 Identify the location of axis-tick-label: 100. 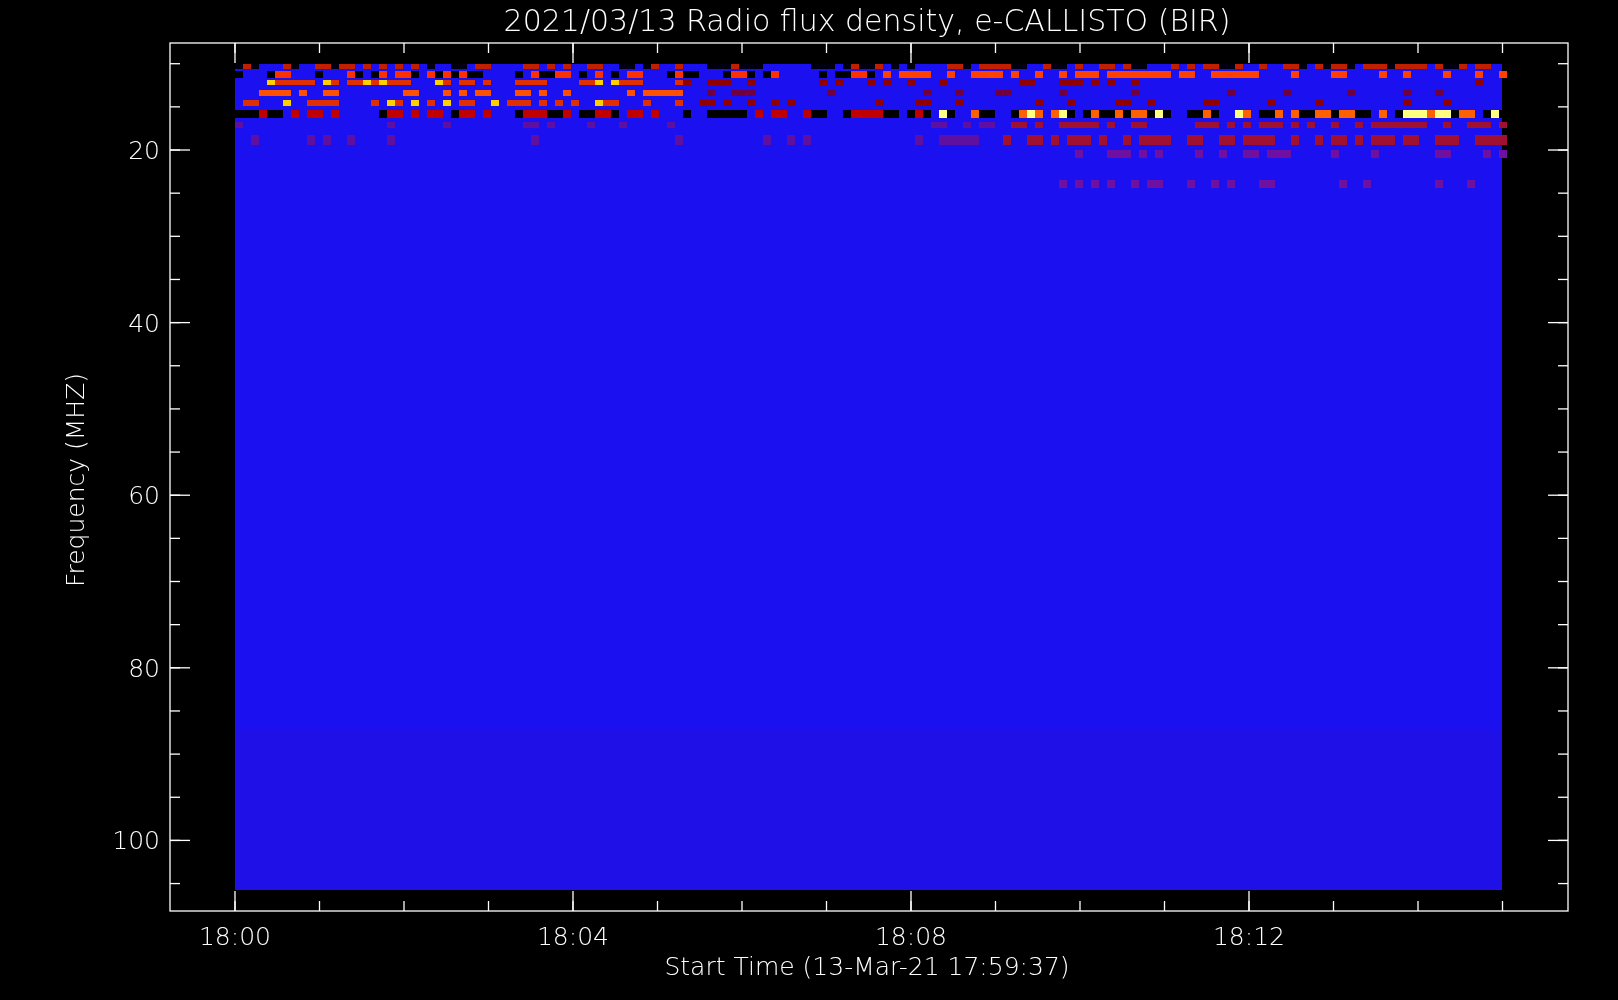
(136, 841).